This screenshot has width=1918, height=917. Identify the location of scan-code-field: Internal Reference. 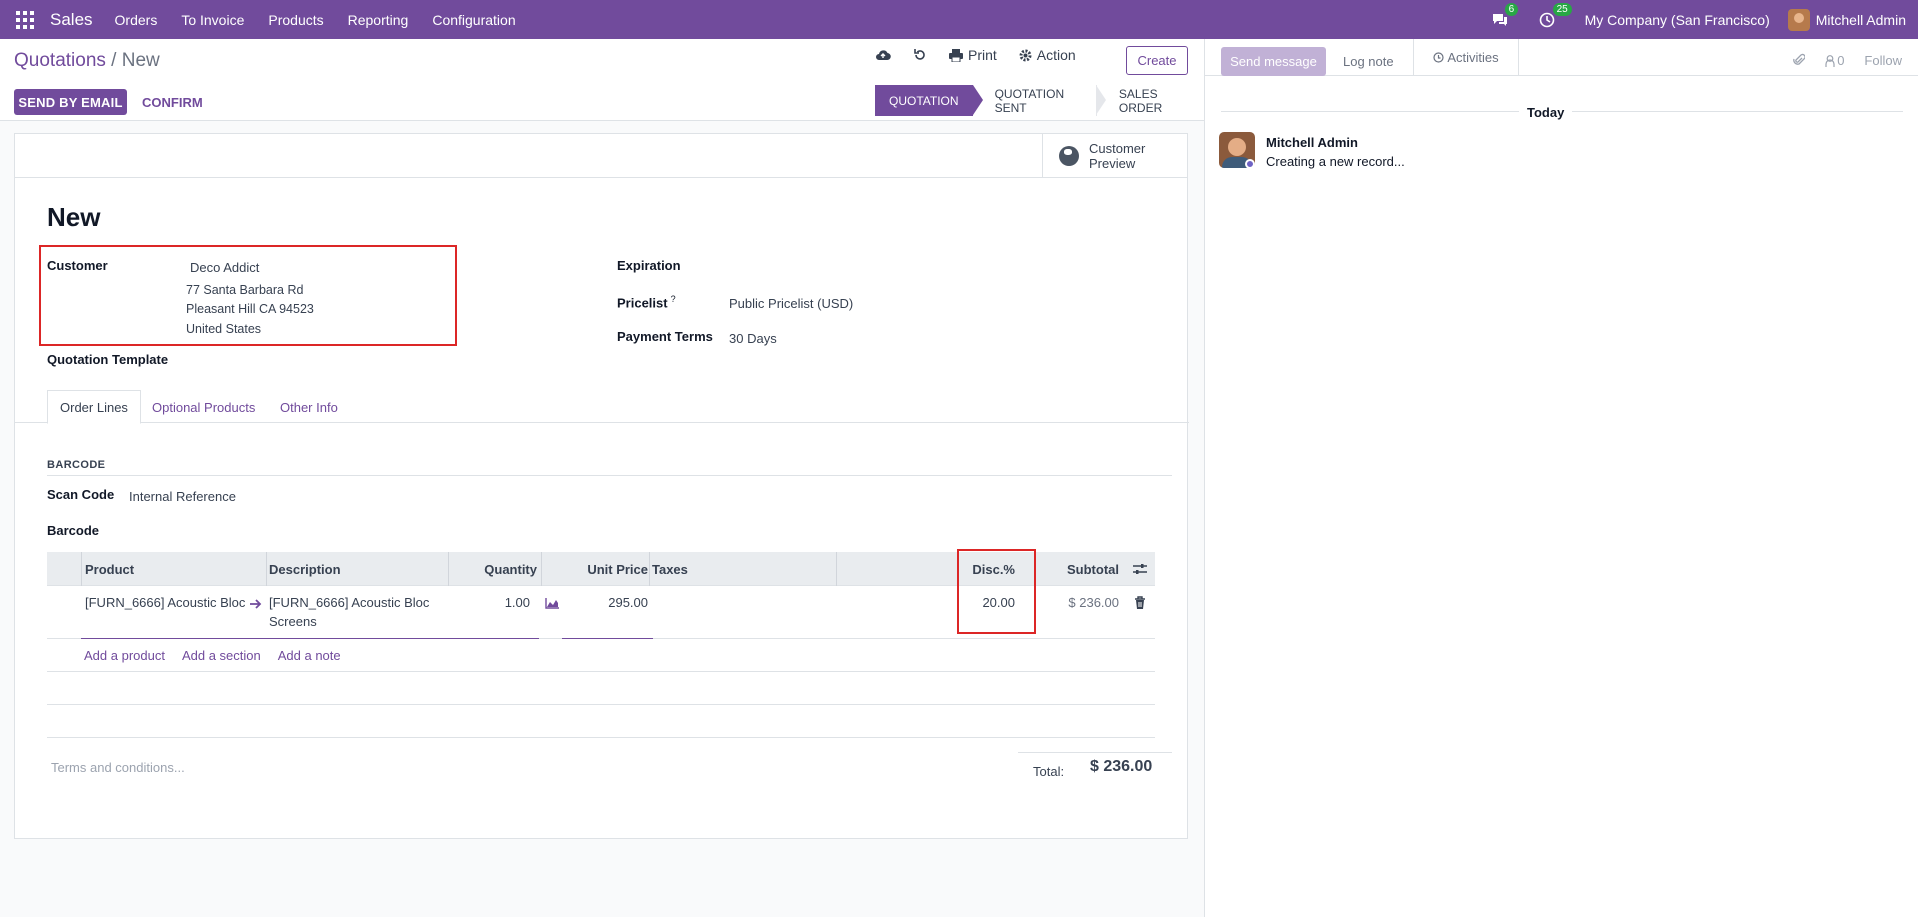
(182, 496).